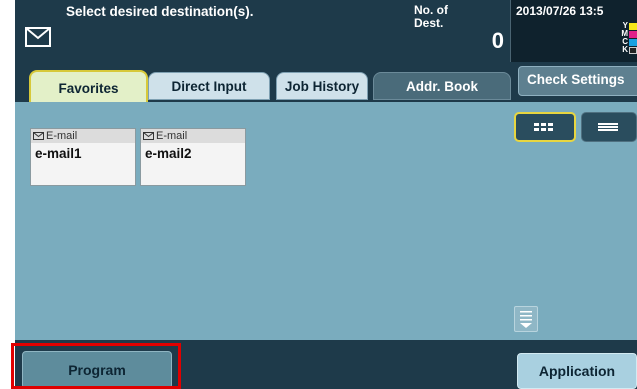 This screenshot has height=389, width=637. I want to click on dest-count-label-line2: Dest., so click(429, 23).